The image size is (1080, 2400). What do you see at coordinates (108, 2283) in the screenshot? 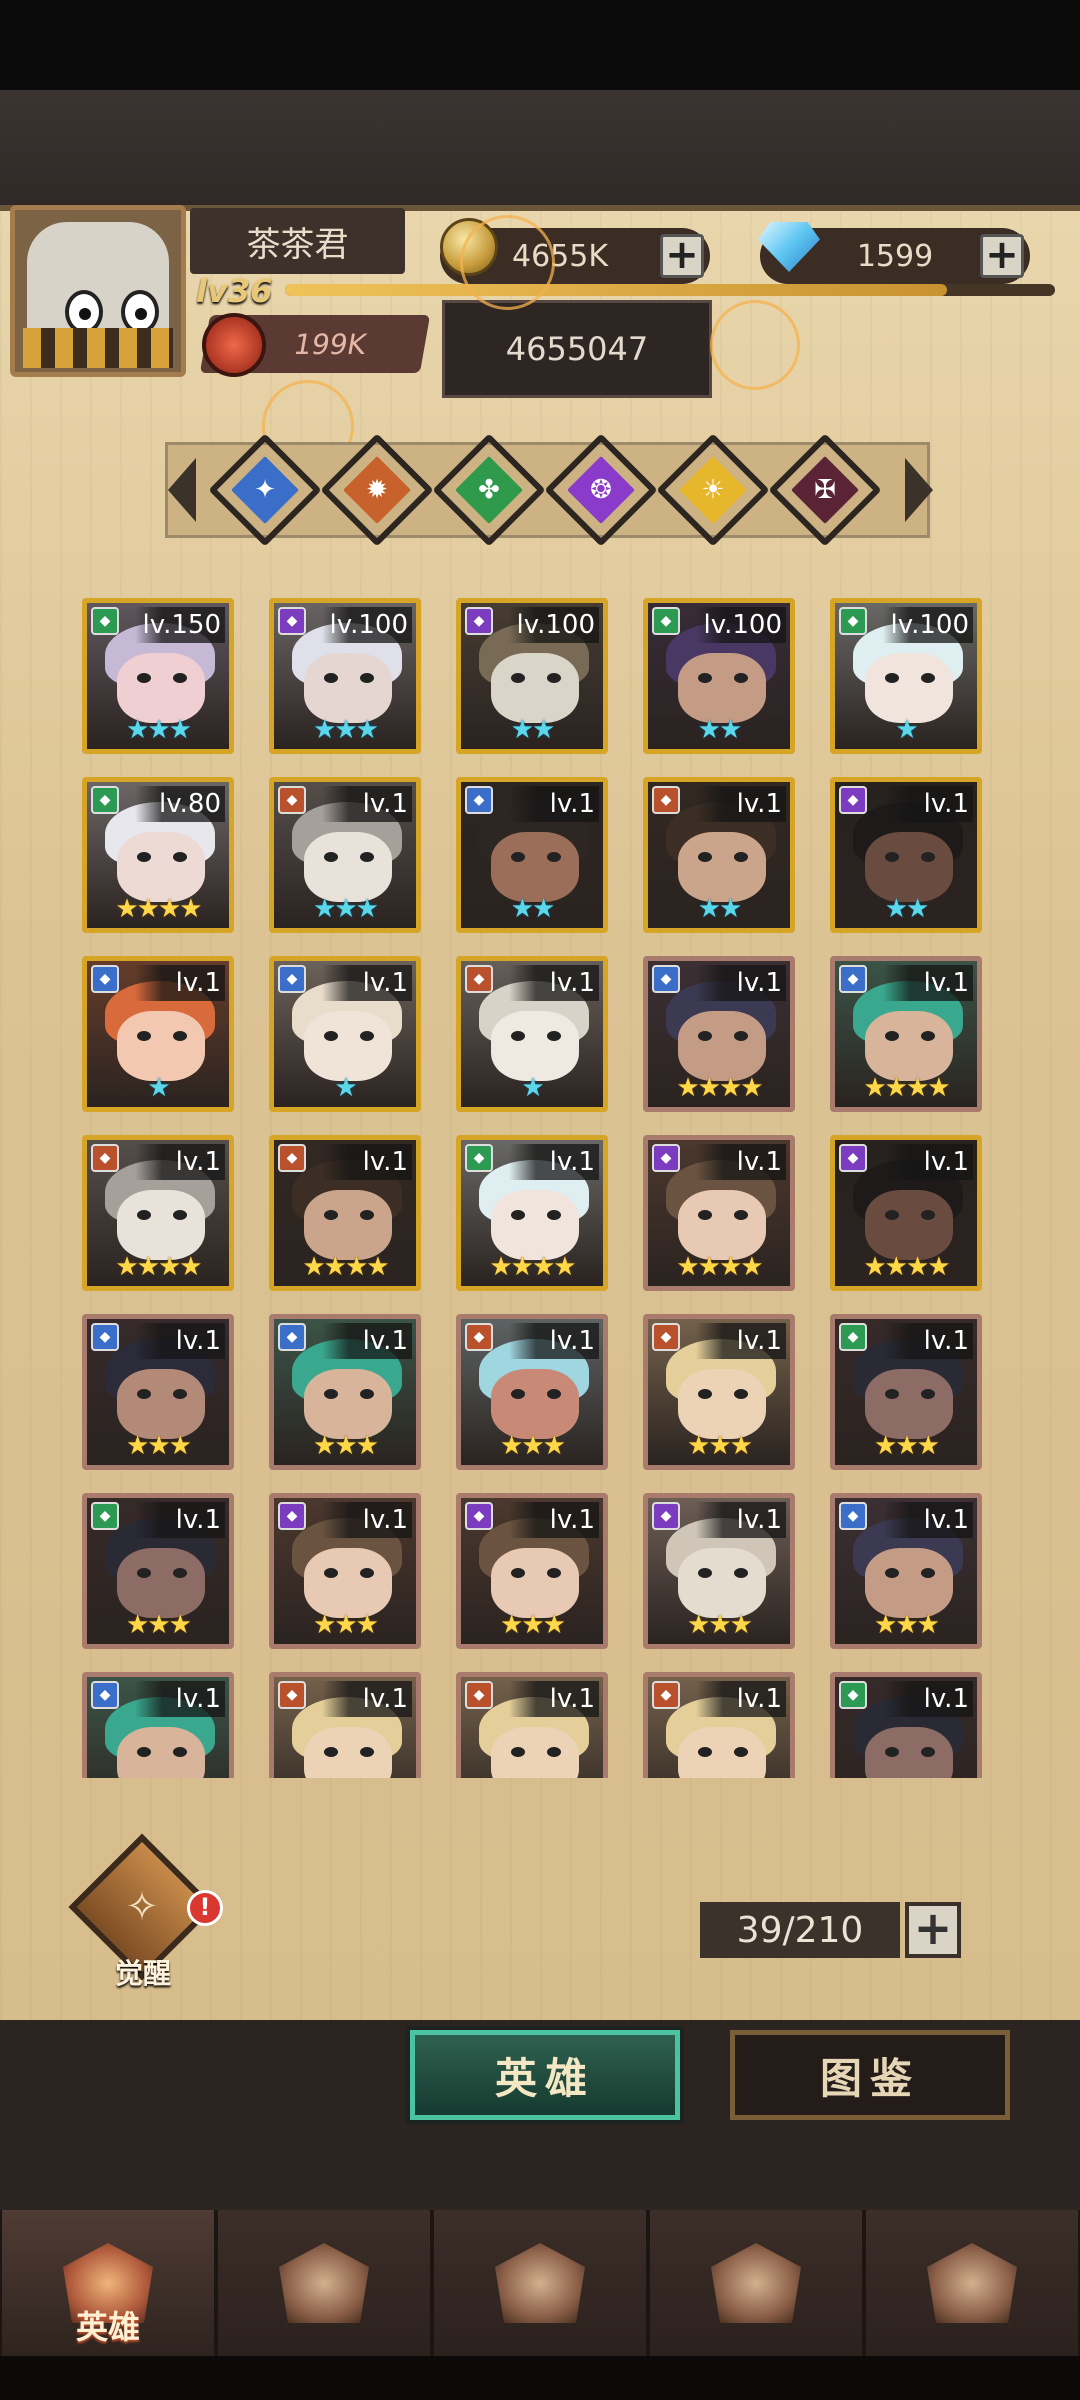
I see `nav-item-helmet: 英雄` at bounding box center [108, 2283].